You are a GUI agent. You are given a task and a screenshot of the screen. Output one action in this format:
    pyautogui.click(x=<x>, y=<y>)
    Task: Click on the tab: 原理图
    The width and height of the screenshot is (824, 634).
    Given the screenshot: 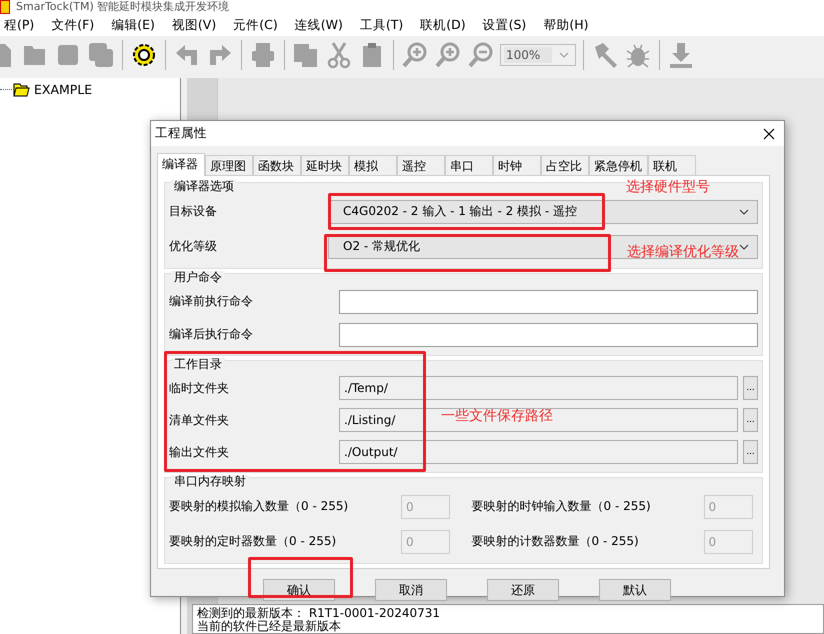 What is the action you would take?
    pyautogui.click(x=229, y=165)
    